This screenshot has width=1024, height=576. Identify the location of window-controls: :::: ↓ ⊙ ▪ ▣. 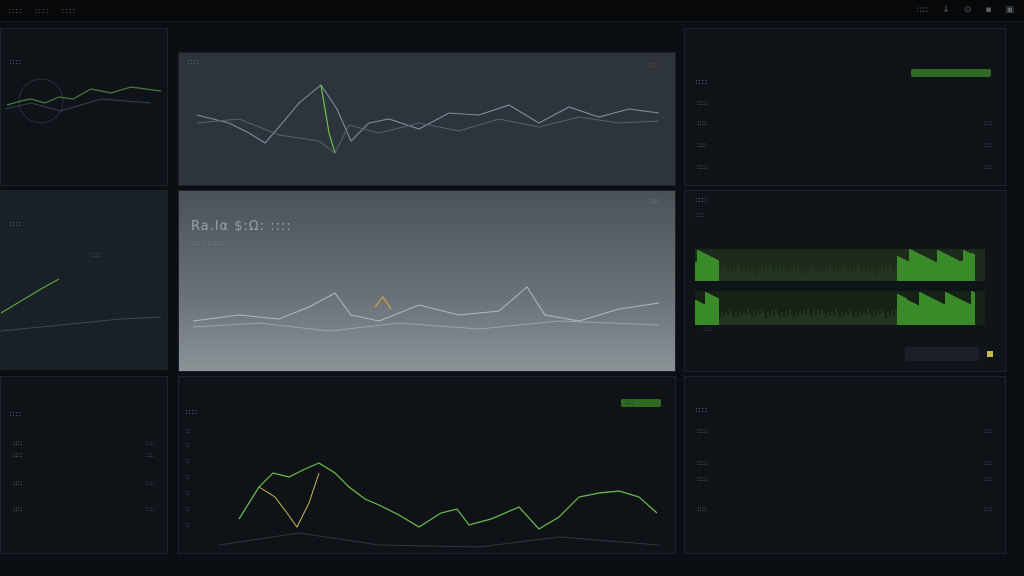
(965, 10).